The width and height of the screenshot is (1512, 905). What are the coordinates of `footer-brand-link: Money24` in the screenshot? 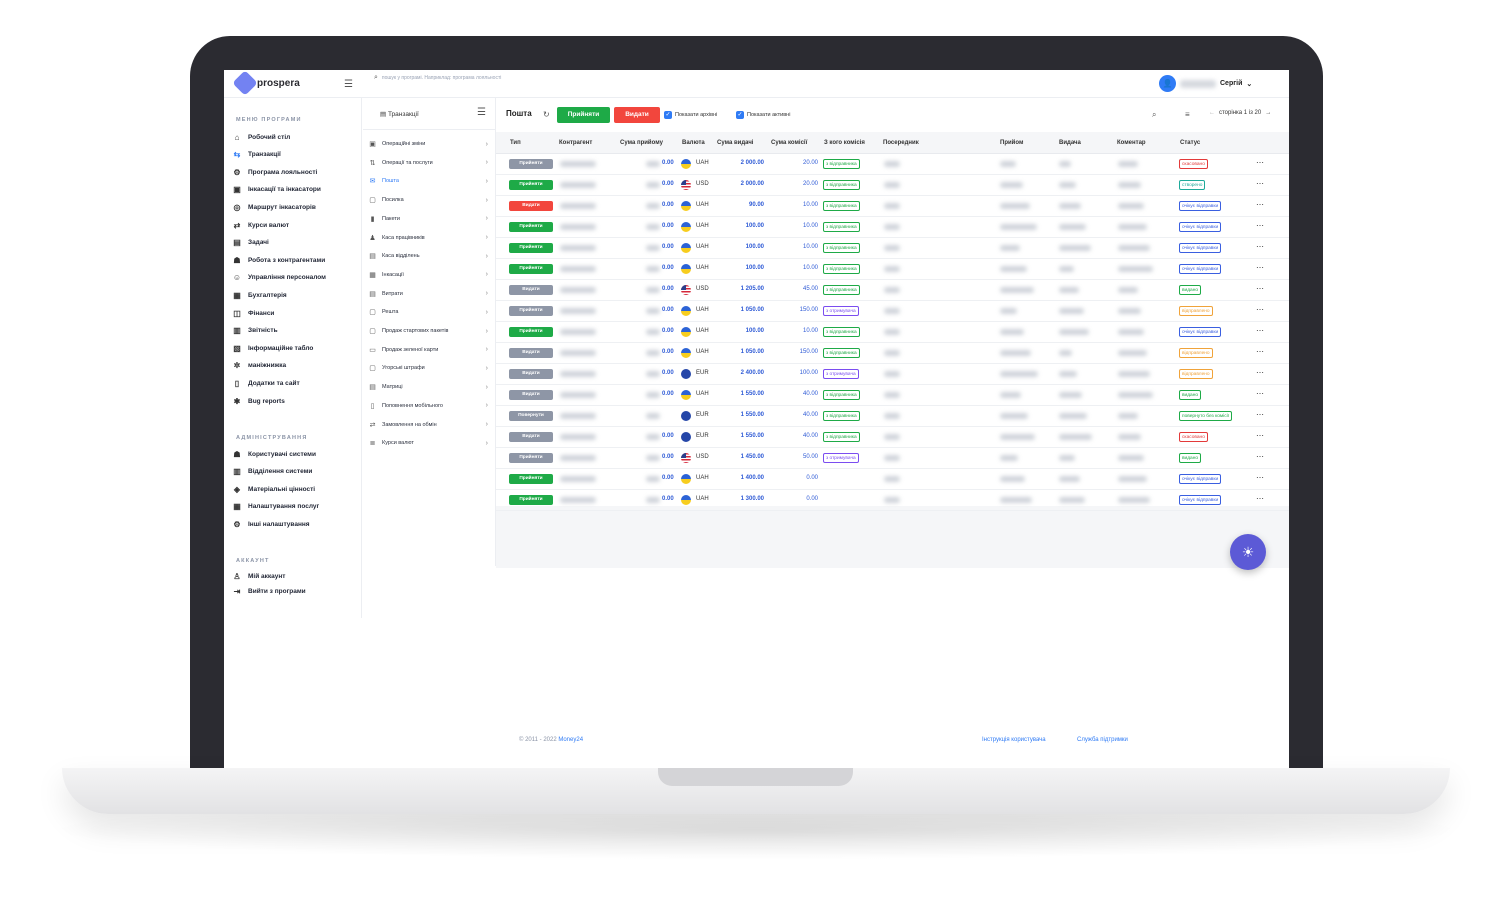 It's located at (570, 740).